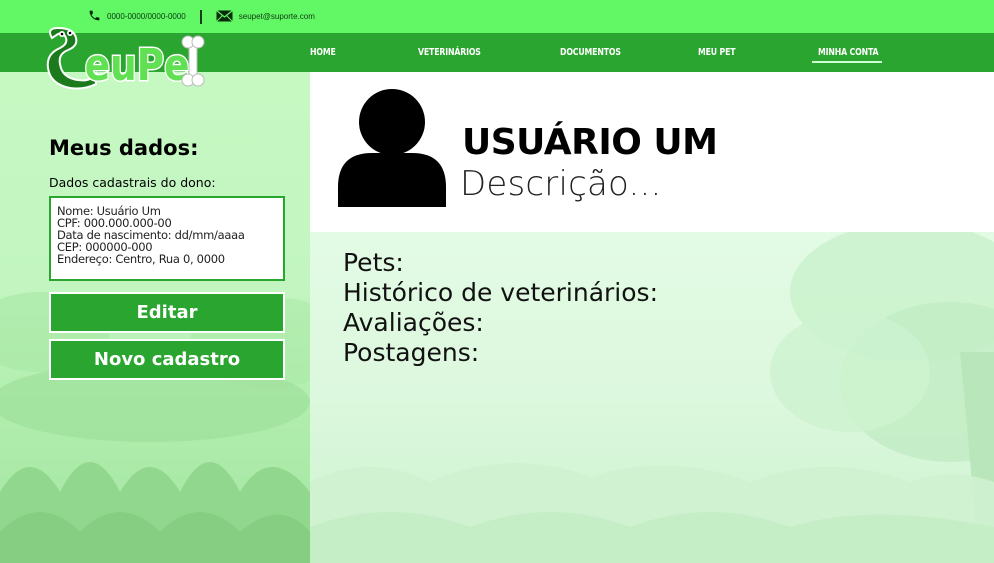 The image size is (994, 563). I want to click on sidebar-subtitle: Dados cadastrais do dono:, so click(132, 182).